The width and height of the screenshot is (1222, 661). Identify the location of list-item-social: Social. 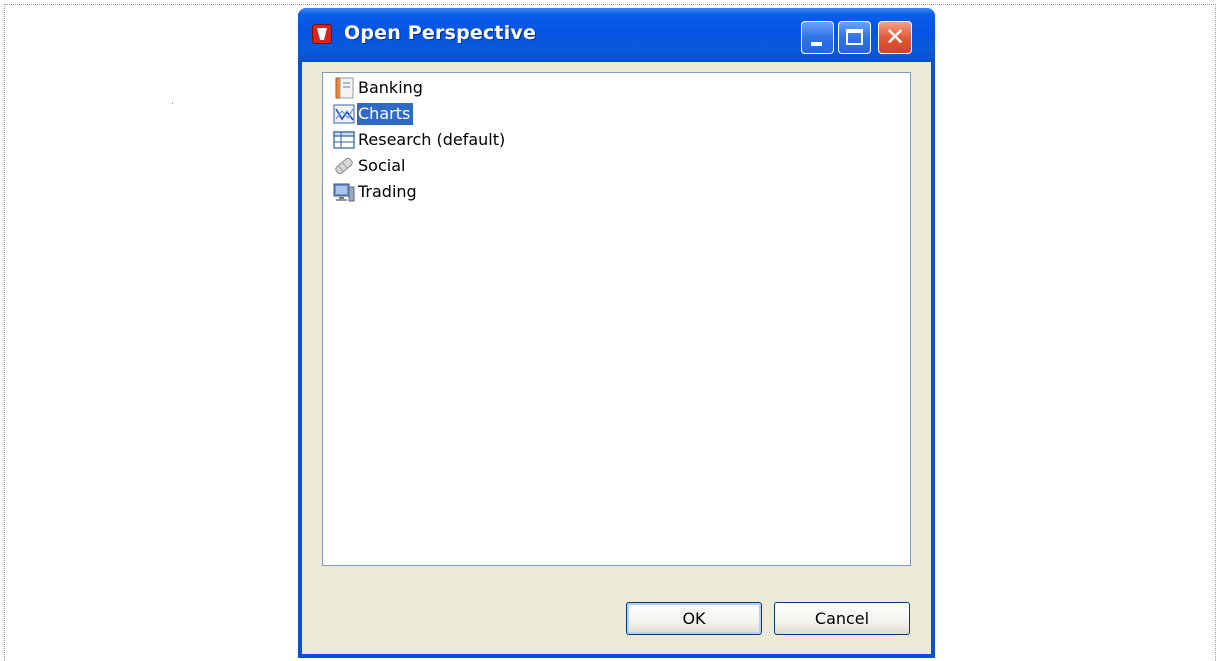
(370, 166).